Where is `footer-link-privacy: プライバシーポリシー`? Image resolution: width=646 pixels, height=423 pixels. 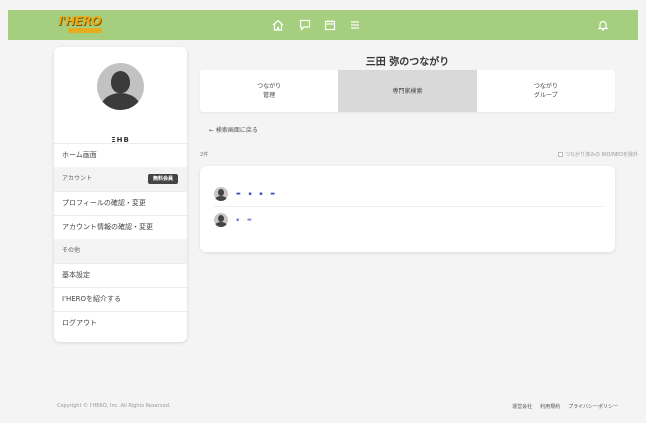
footer-link-privacy: プライバシーポリシー is located at coordinates (593, 406).